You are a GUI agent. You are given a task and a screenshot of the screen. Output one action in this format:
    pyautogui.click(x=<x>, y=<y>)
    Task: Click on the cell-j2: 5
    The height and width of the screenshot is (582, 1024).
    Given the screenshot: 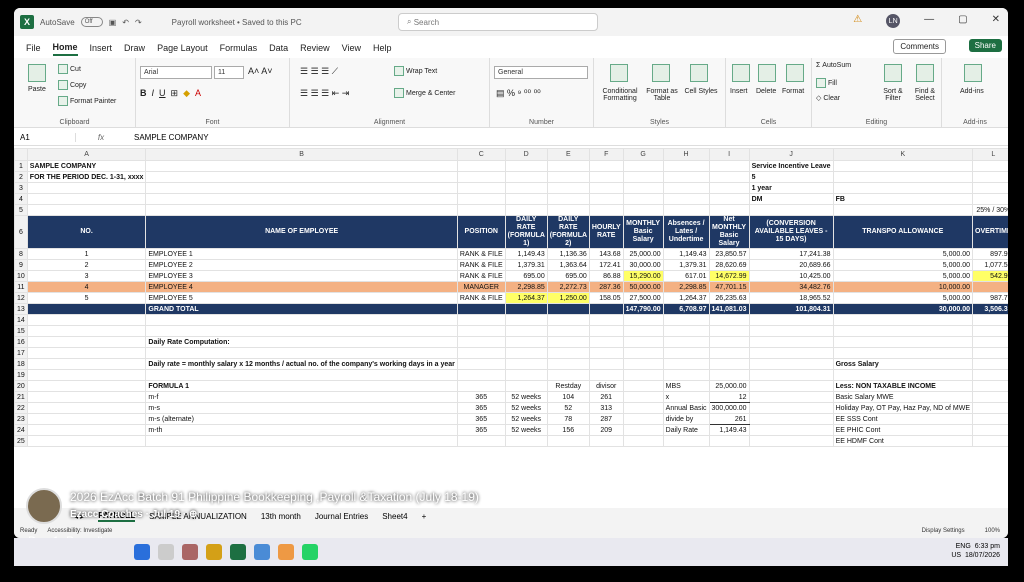 What is the action you would take?
    pyautogui.click(x=791, y=177)
    